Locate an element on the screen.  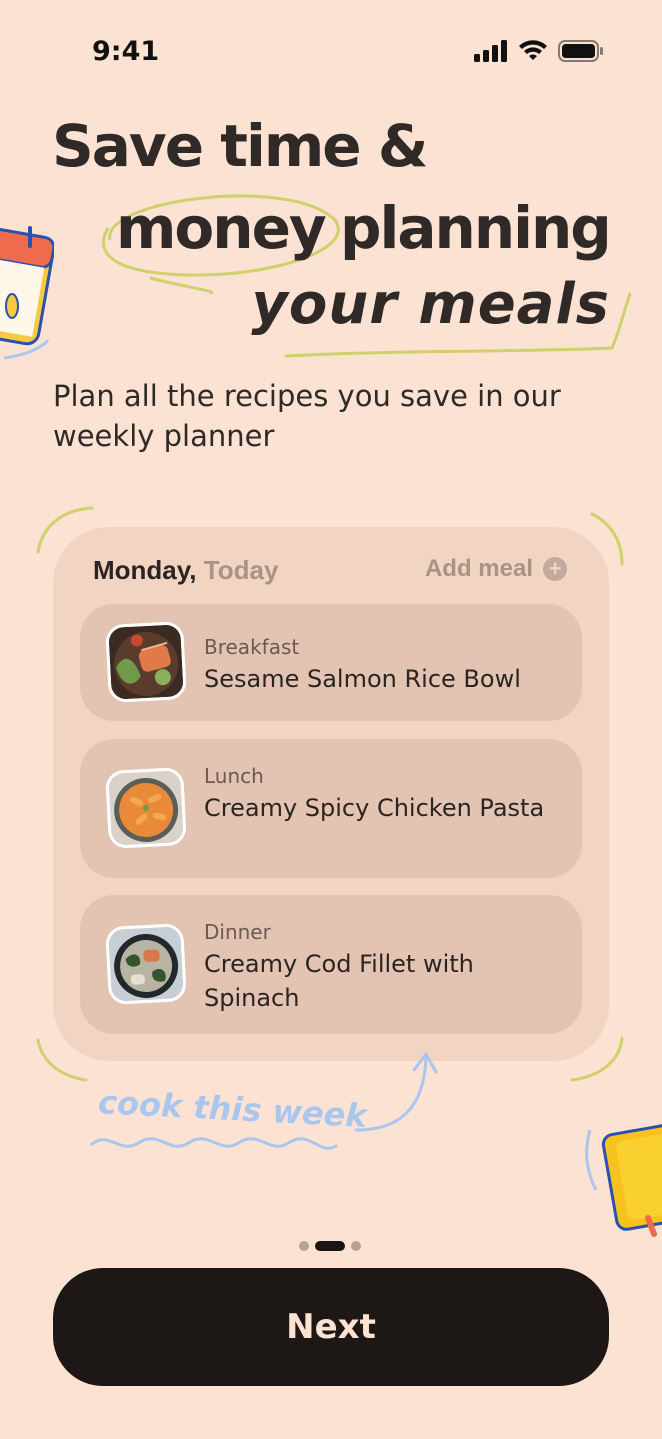
add-meal-button: Add meal + is located at coordinates (496, 569).